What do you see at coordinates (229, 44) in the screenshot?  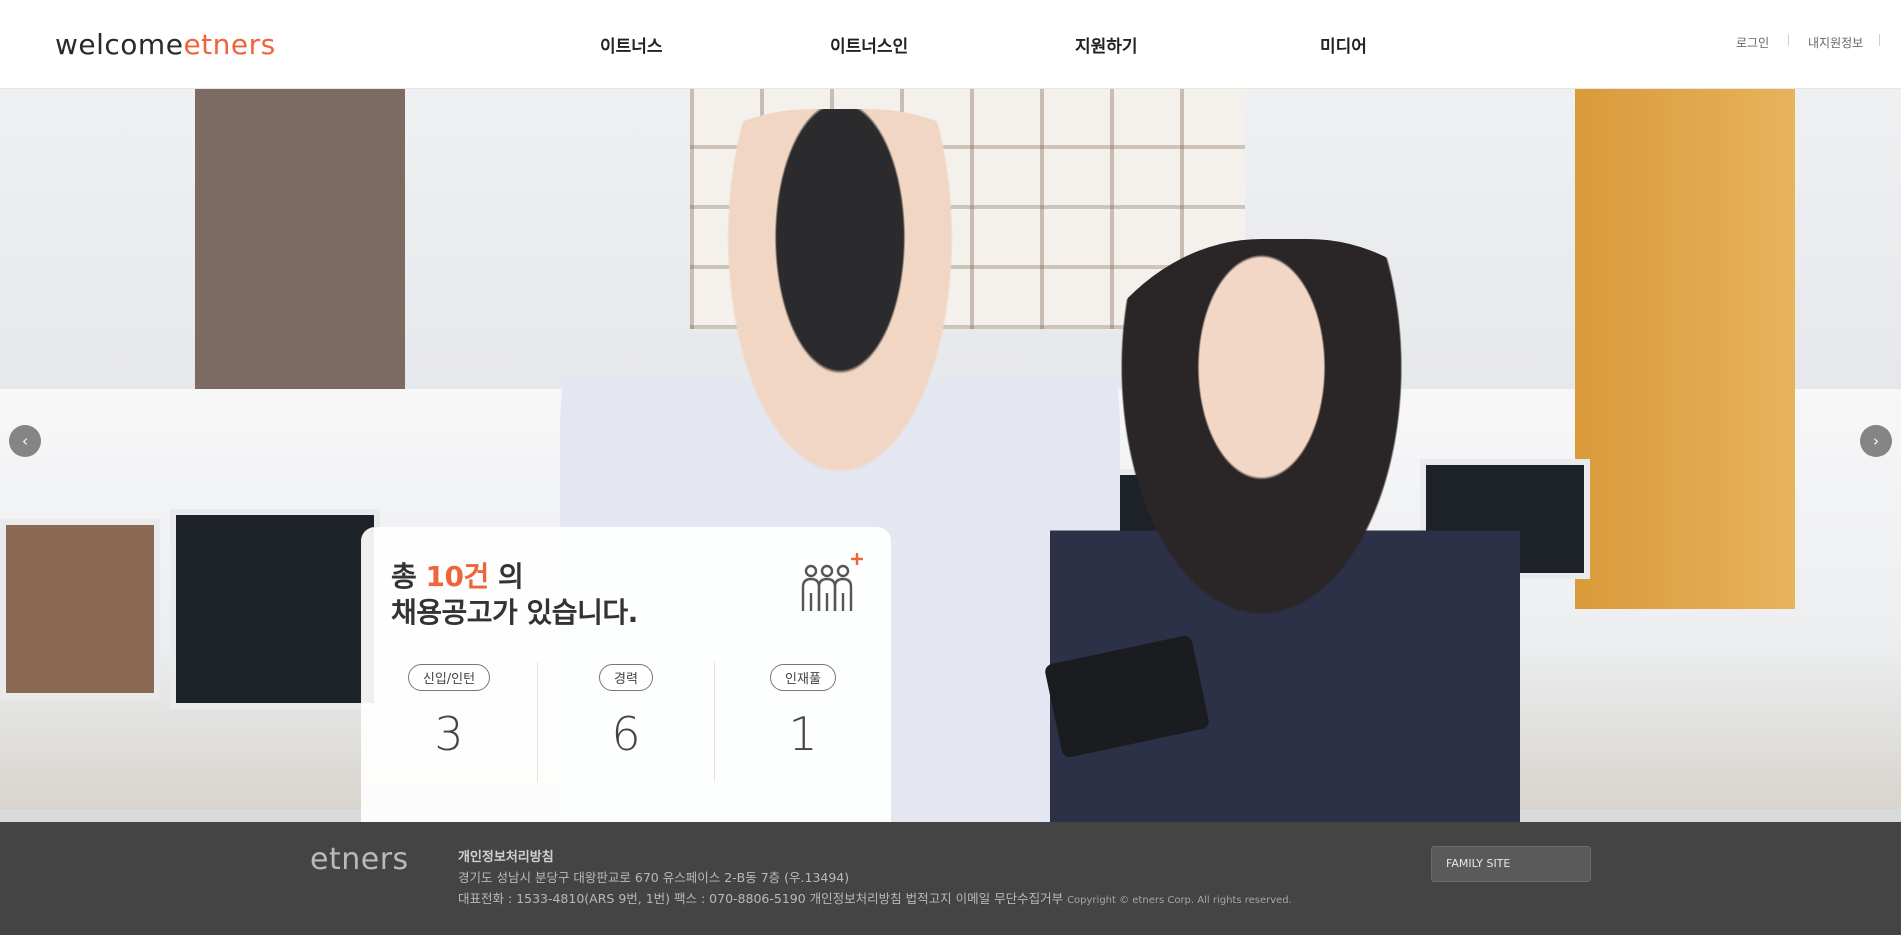 I see `logo-text-etners: etners` at bounding box center [229, 44].